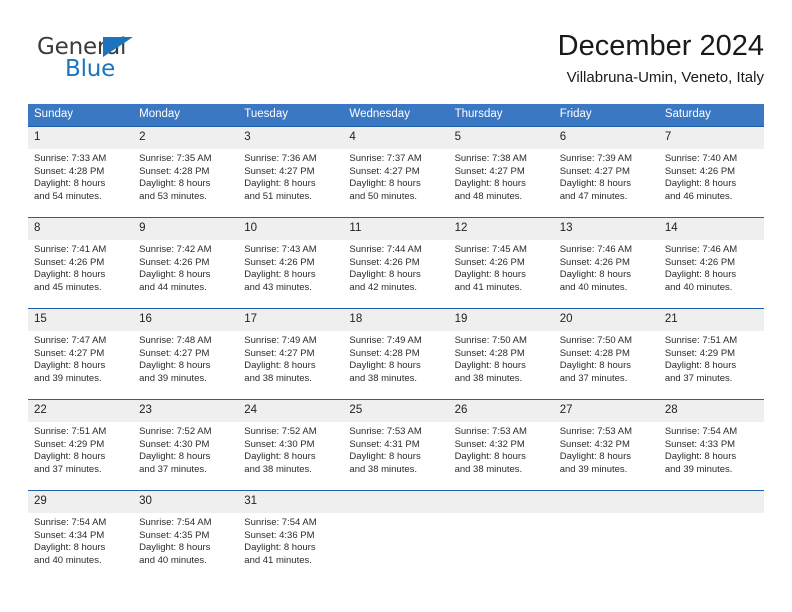  What do you see at coordinates (596, 340) in the screenshot?
I see `sunrise-time: Sunrise: 7:50 AM` at bounding box center [596, 340].